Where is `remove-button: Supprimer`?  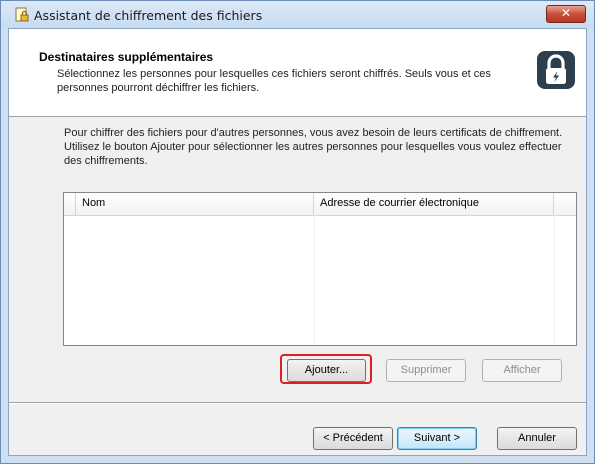
remove-button: Supprimer is located at coordinates (426, 370).